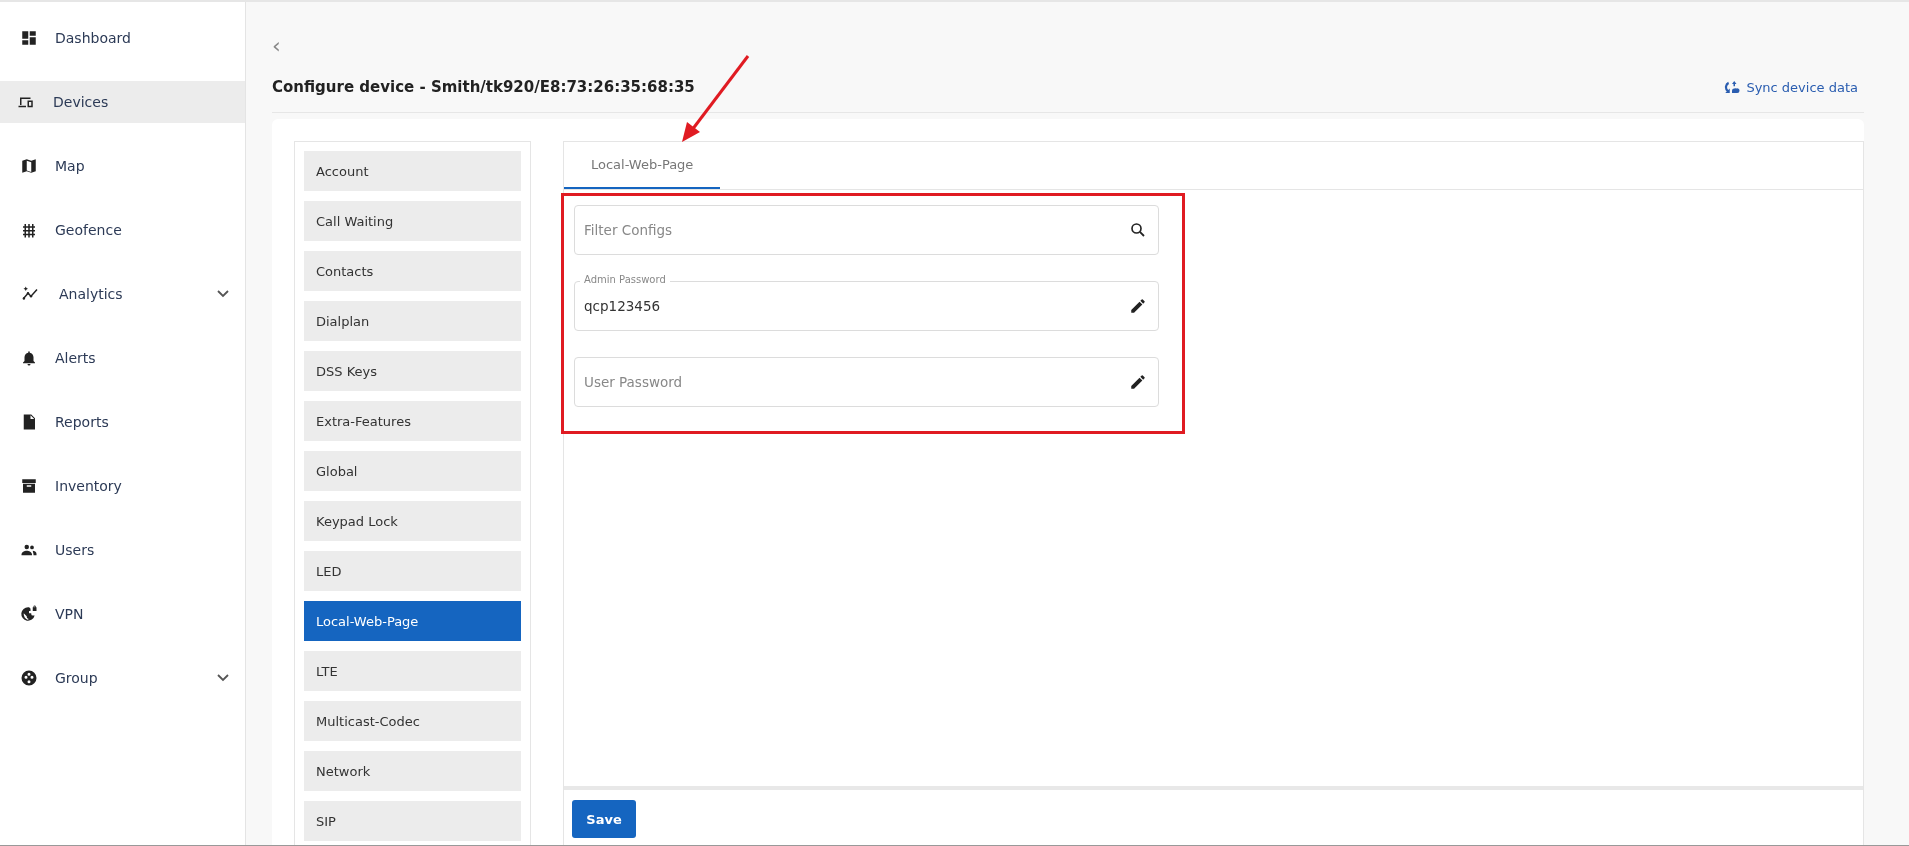  What do you see at coordinates (122, 678) in the screenshot?
I see `sidebar-item: Group` at bounding box center [122, 678].